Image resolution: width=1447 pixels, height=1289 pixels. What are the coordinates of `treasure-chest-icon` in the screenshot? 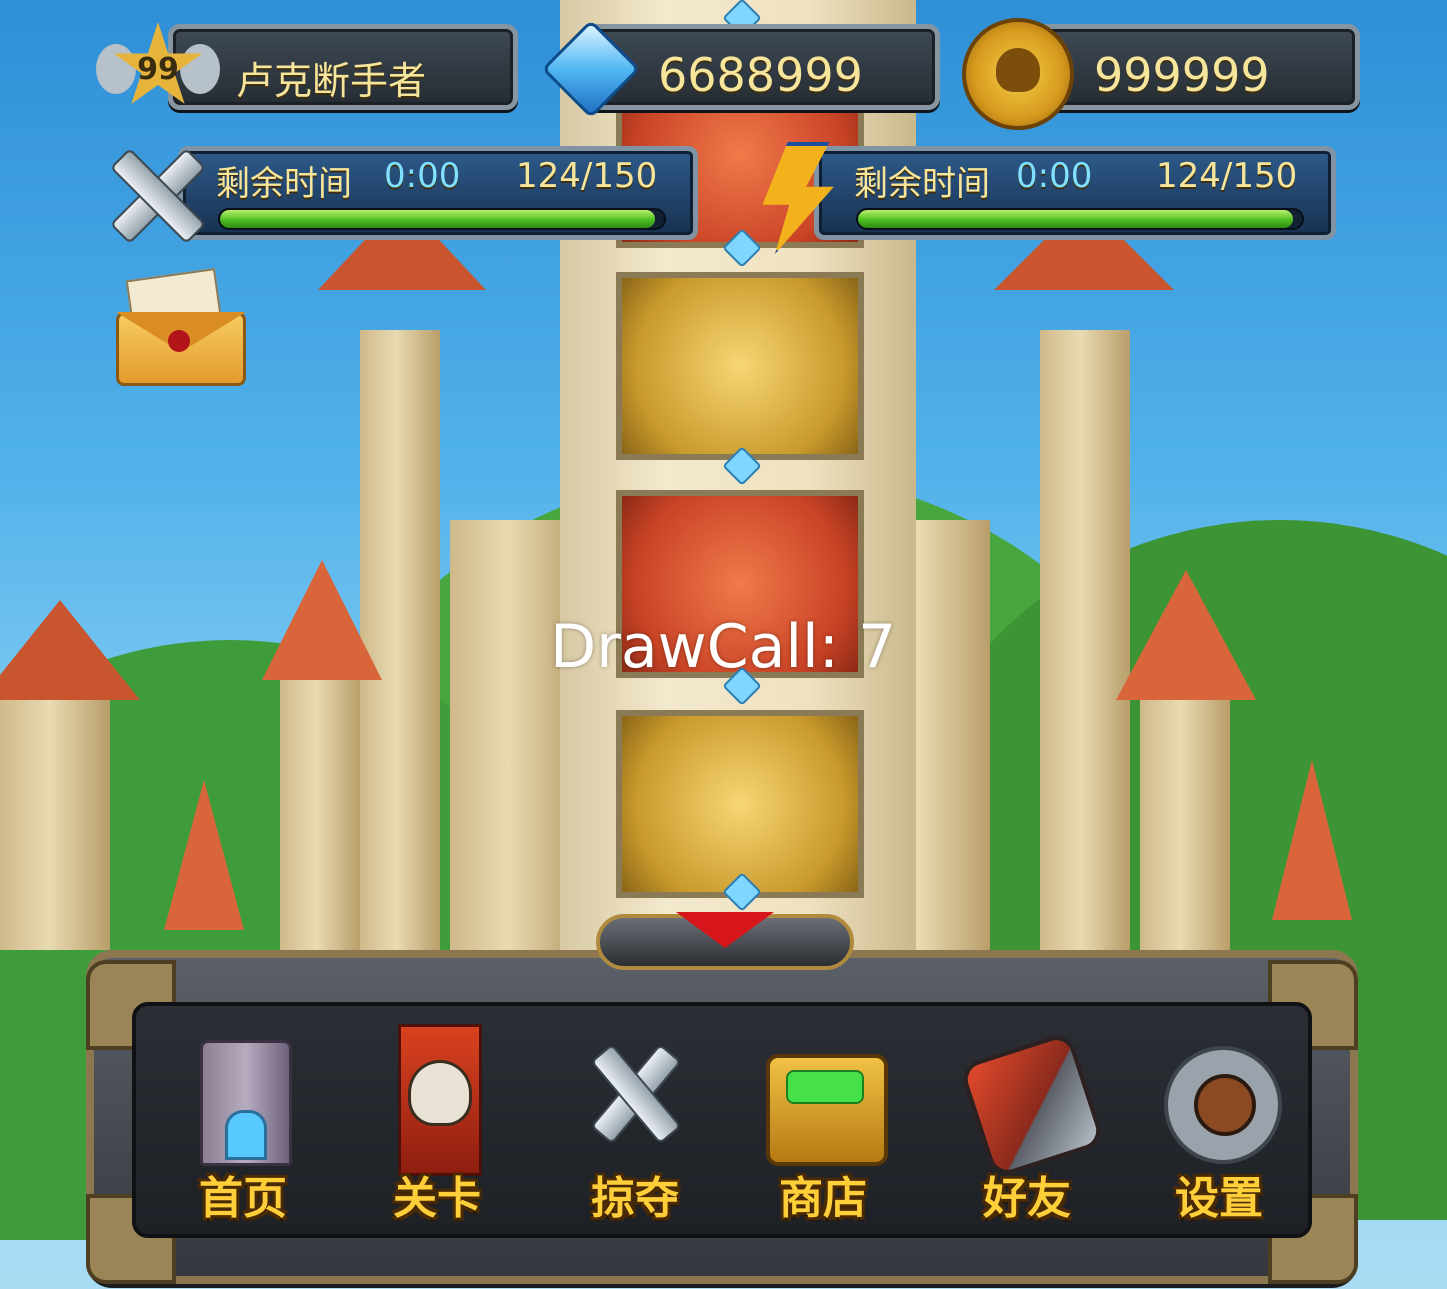 It's located at (824, 1095).